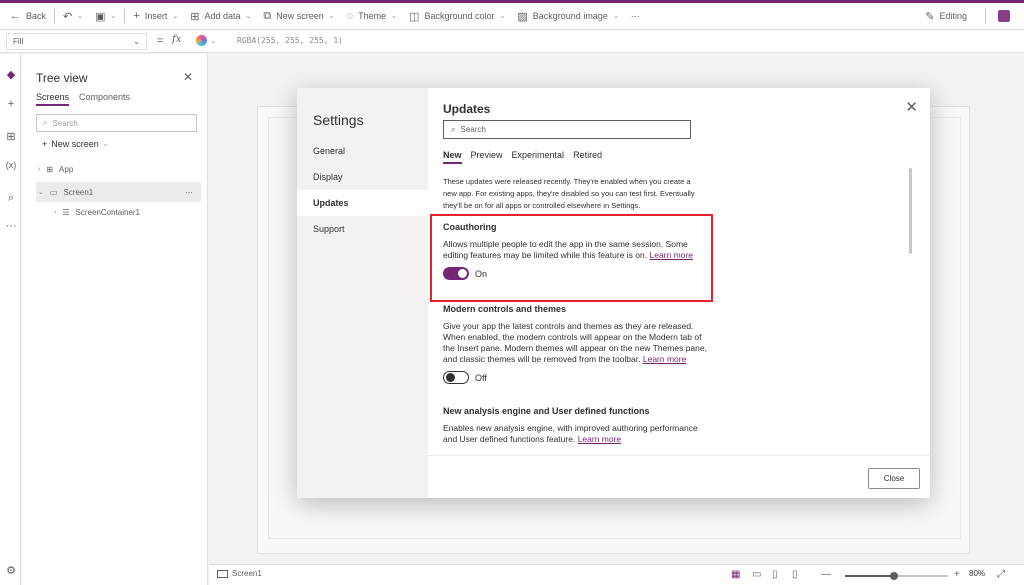  Describe the element at coordinates (946, 16) in the screenshot. I see `editing-button: ✎ Editing` at that location.